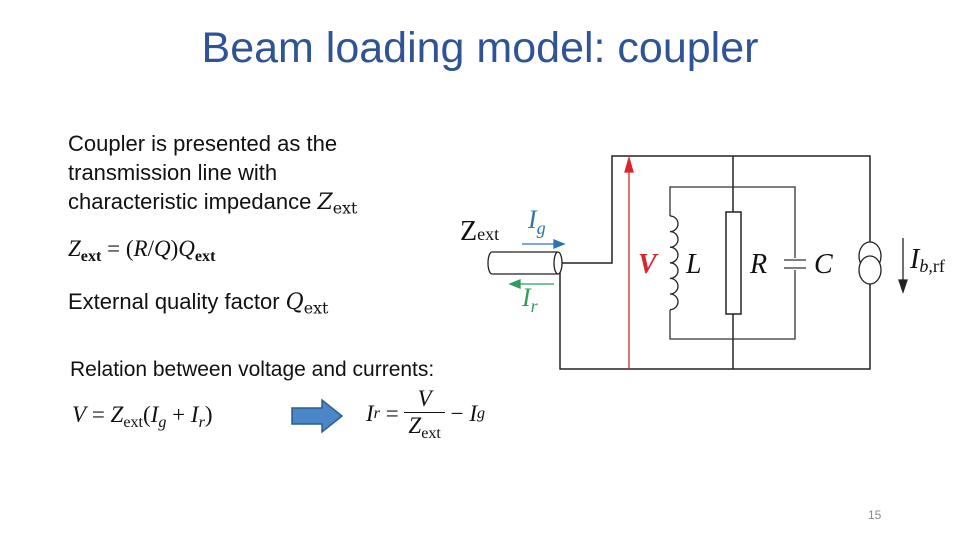 Image resolution: width=960 pixels, height=540 pixels. What do you see at coordinates (531, 284) in the screenshot?
I see `reflected-current-arrow-icon` at bounding box center [531, 284].